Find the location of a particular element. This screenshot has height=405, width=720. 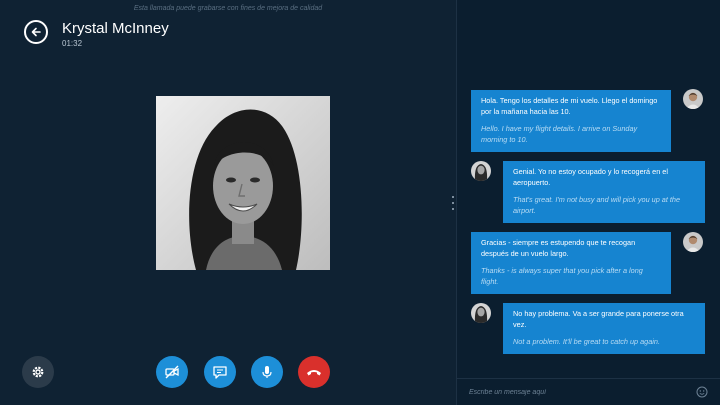

video-toggle-button is located at coordinates (172, 372).